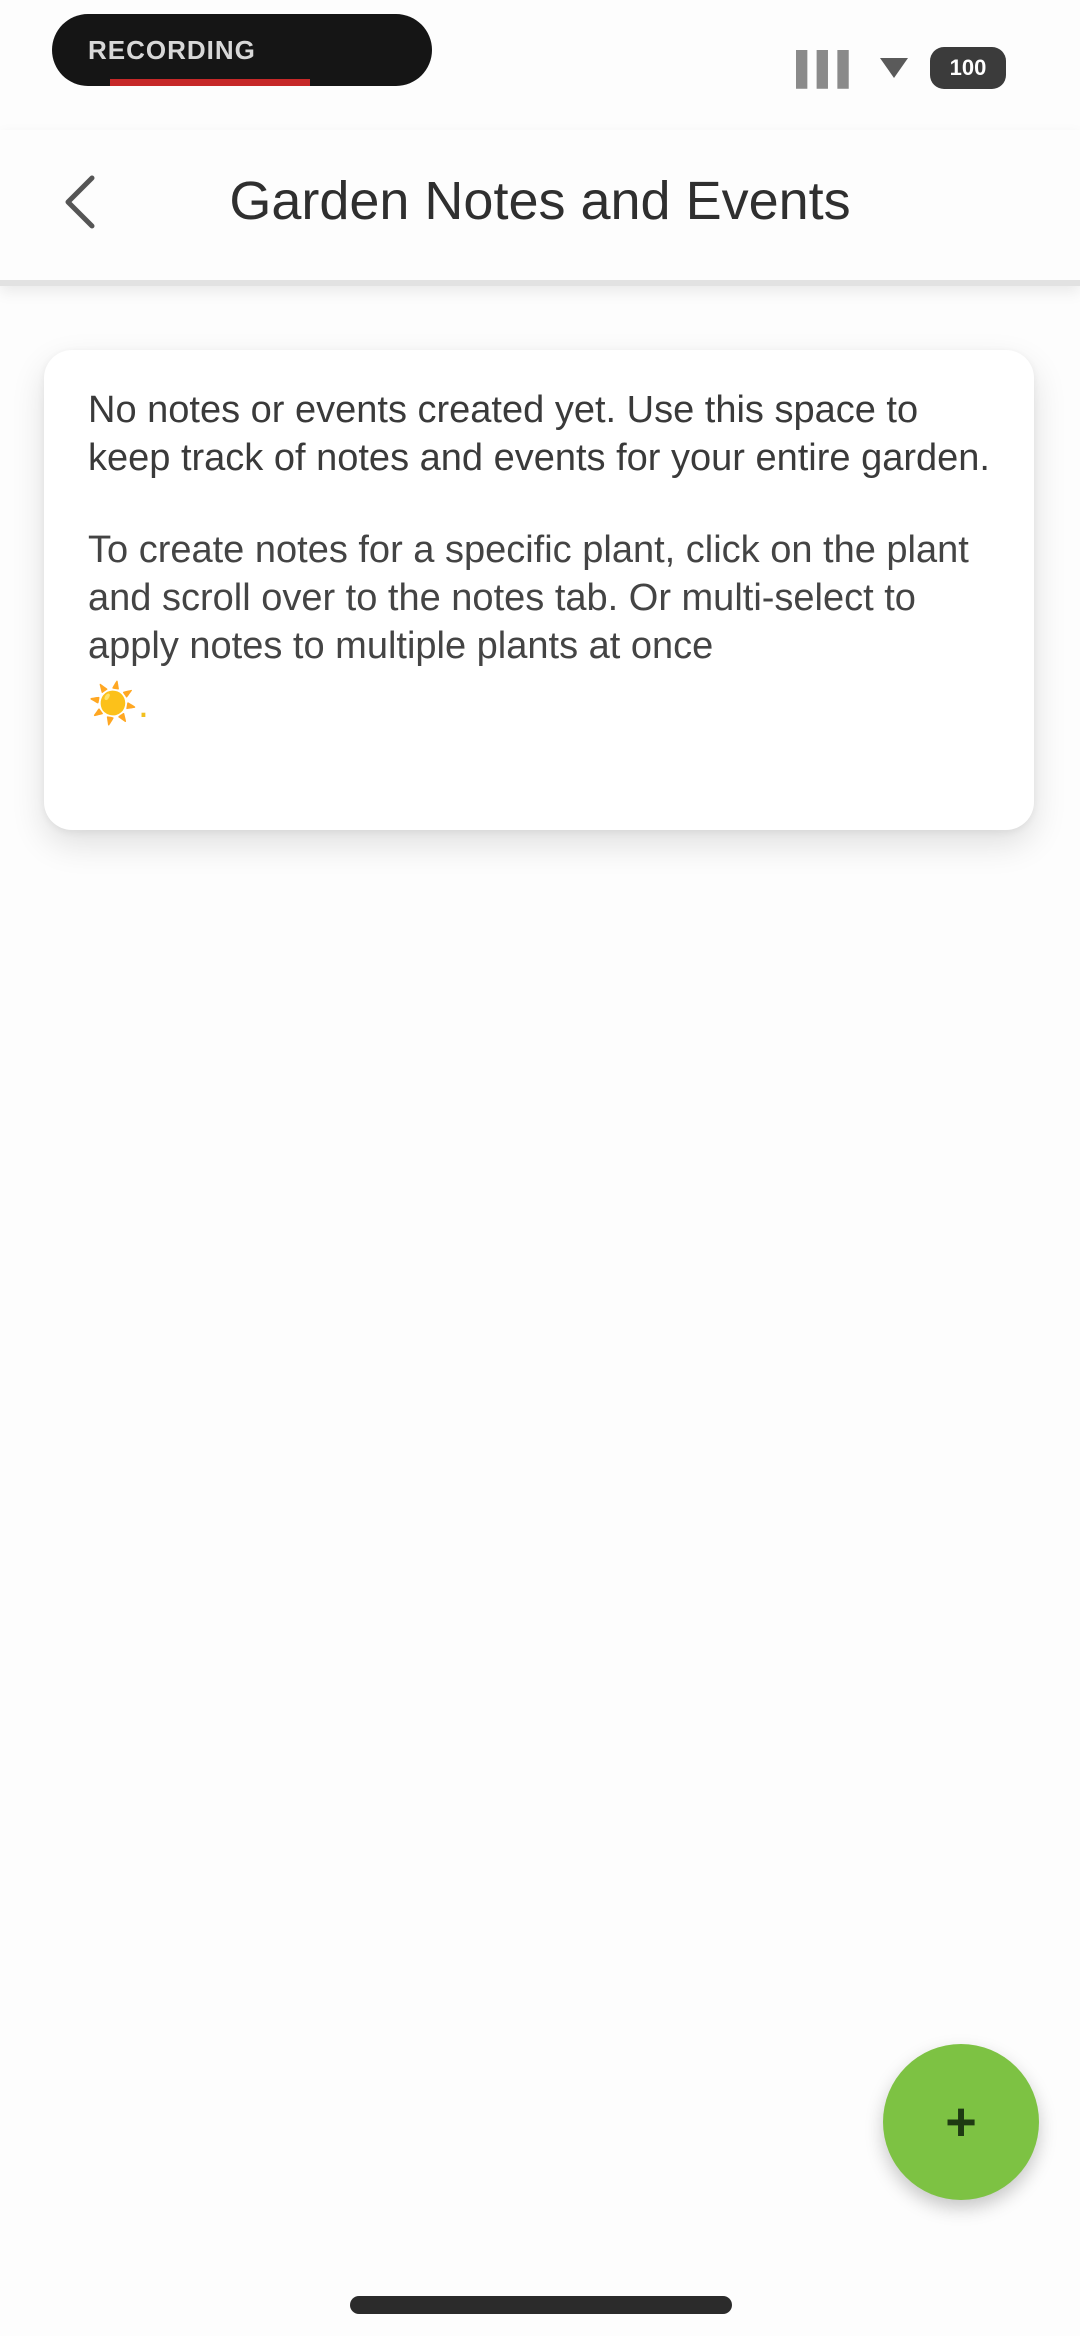 The width and height of the screenshot is (1080, 2336). What do you see at coordinates (118, 704) in the screenshot?
I see `sun-icon: ☀️.` at bounding box center [118, 704].